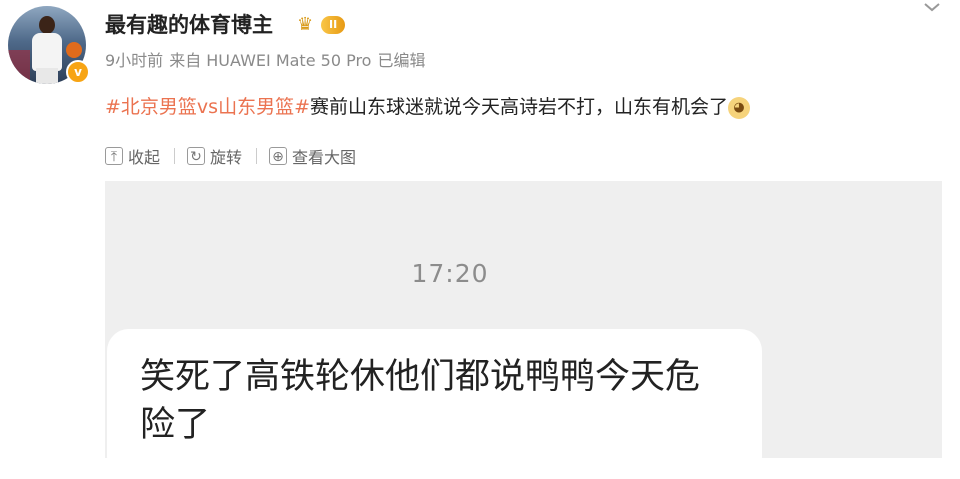 This screenshot has width=960, height=479. I want to click on post-text: #北京男篮vs山东男篮#赛前山东球迷就说今天高诗岩不打，山东有机会了 ◕, so click(427, 107).